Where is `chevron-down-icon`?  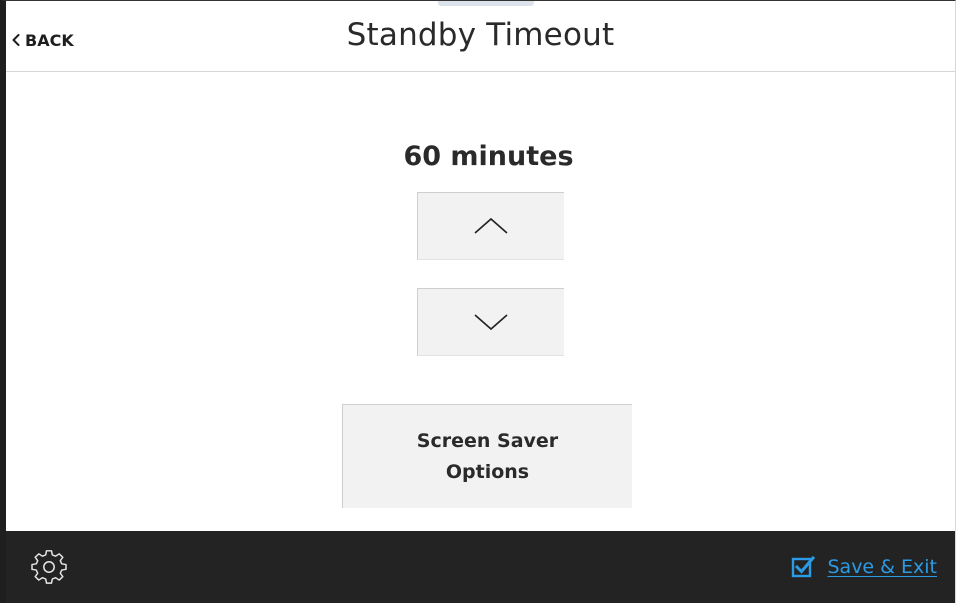
chevron-down-icon is located at coordinates (491, 322).